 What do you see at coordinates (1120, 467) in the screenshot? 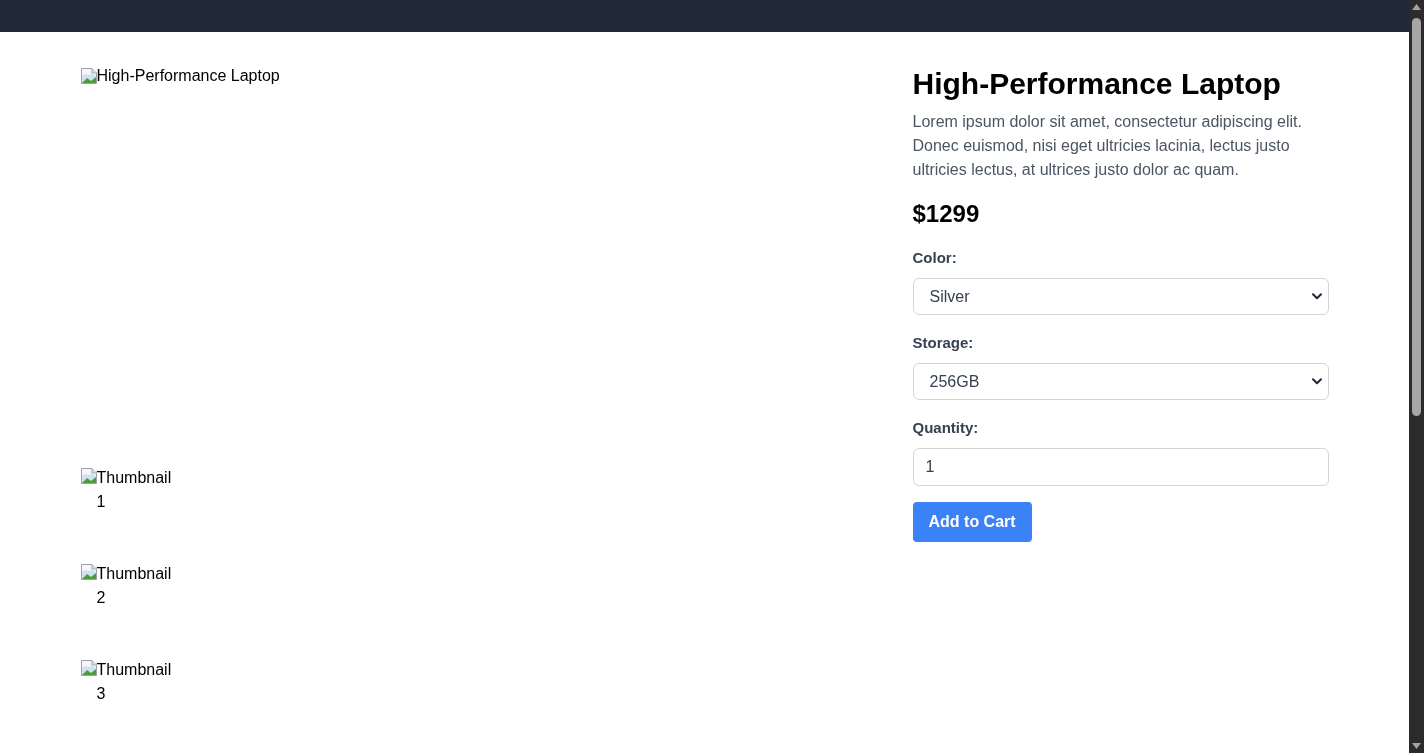
I see `quantity-input: 1` at bounding box center [1120, 467].